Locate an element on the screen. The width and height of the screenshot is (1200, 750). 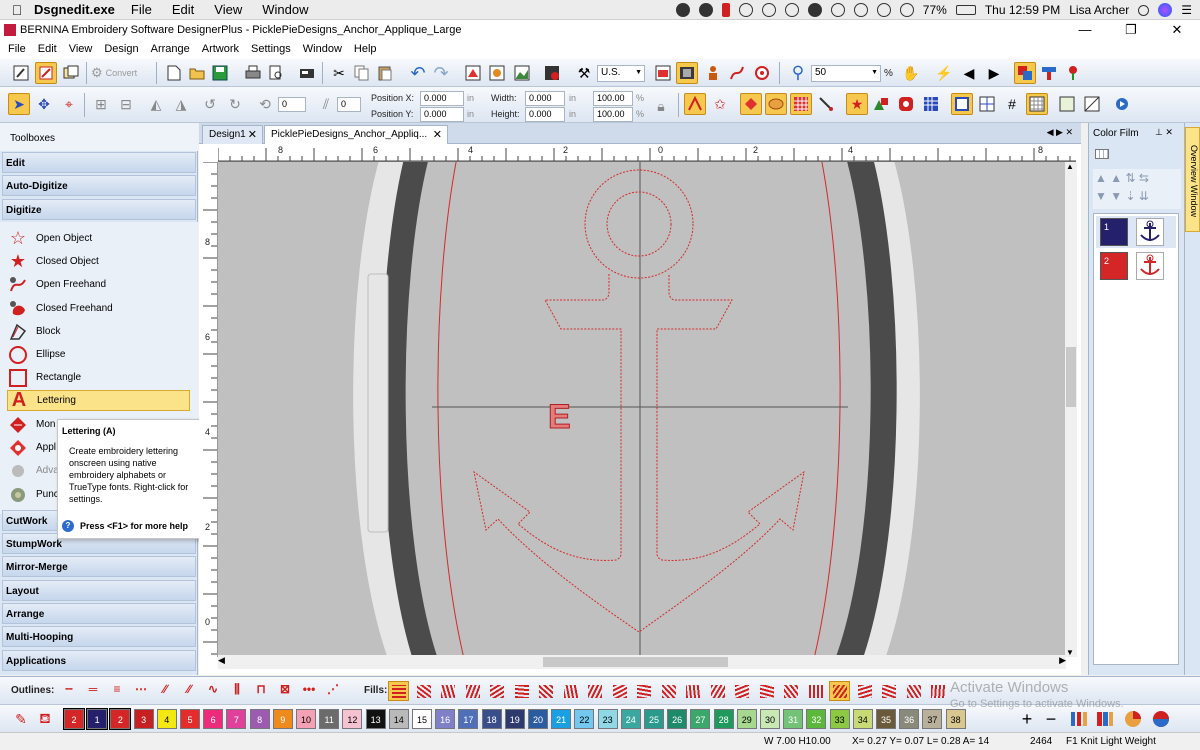
hoop-mode-button is located at coordinates (71, 73).